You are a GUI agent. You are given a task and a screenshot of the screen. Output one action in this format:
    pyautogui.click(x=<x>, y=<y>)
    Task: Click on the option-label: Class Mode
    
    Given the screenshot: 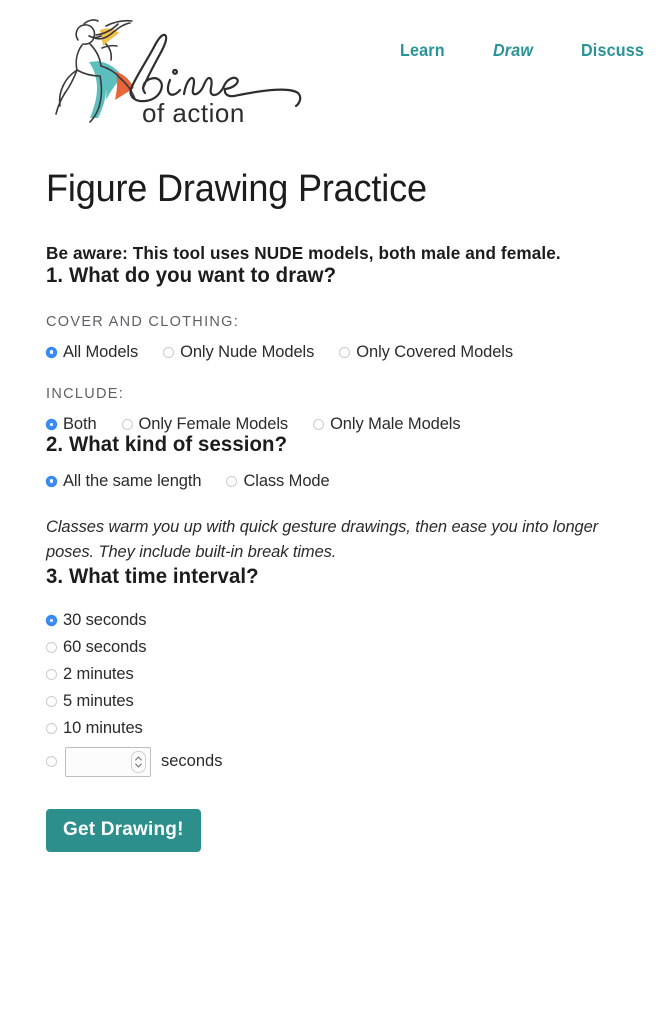 What is the action you would take?
    pyautogui.click(x=286, y=480)
    